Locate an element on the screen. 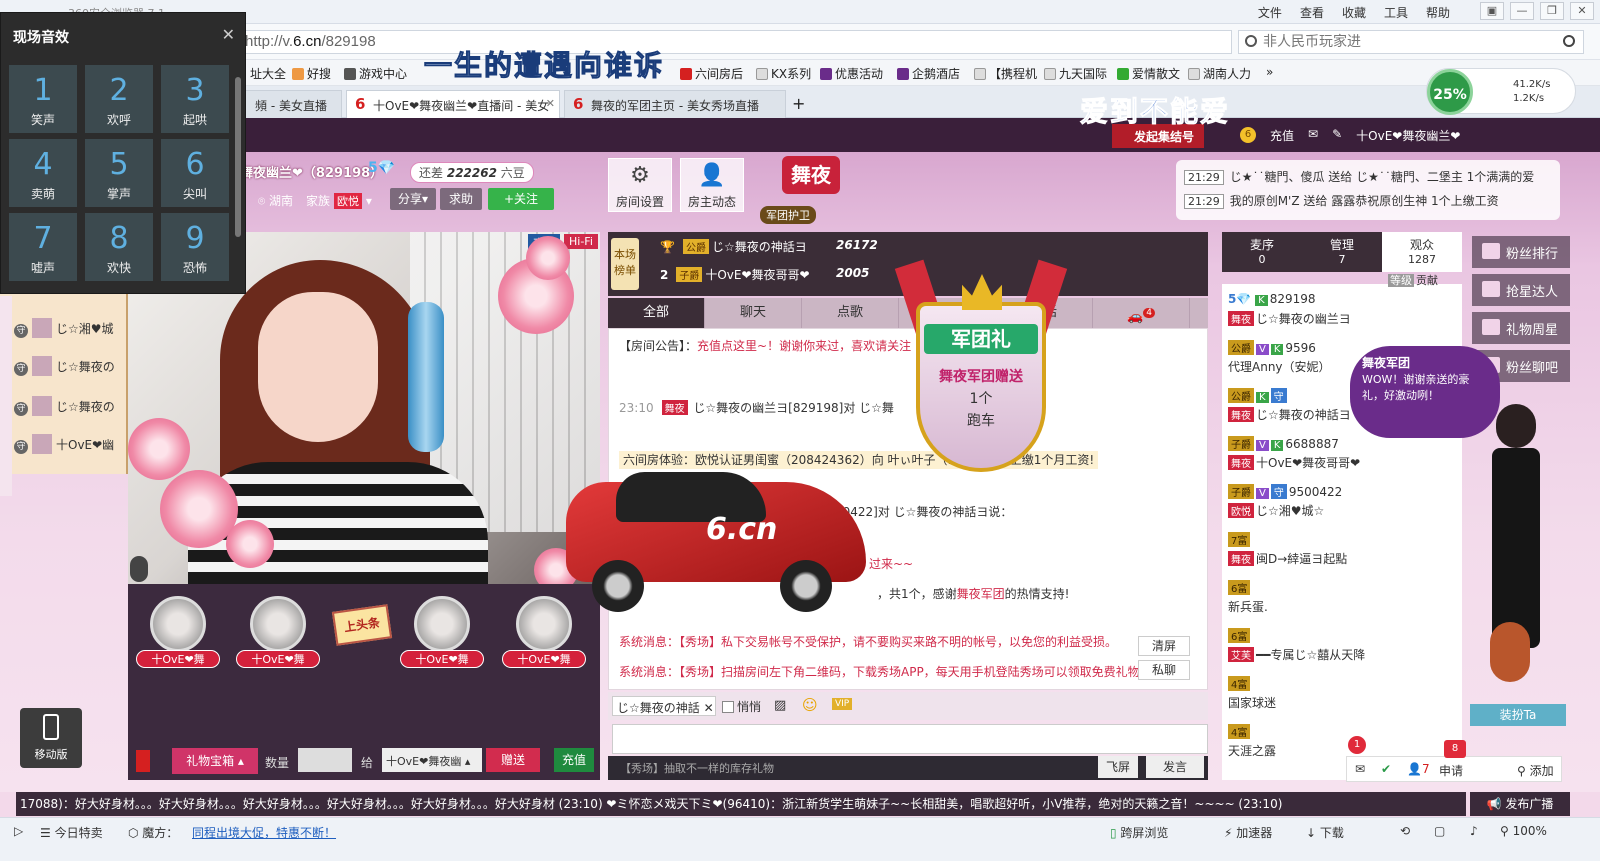 The height and width of the screenshot is (861, 1600). sidebar-toggle-icon: ▷ is located at coordinates (18, 831).